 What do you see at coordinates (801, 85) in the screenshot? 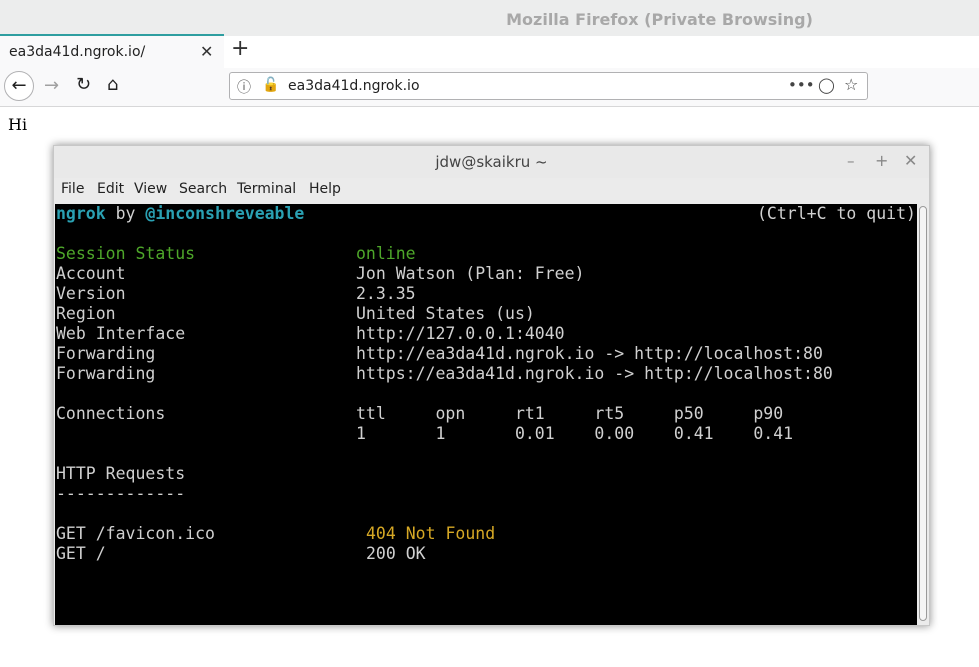
I see `page-actions-icon: •••` at bounding box center [801, 85].